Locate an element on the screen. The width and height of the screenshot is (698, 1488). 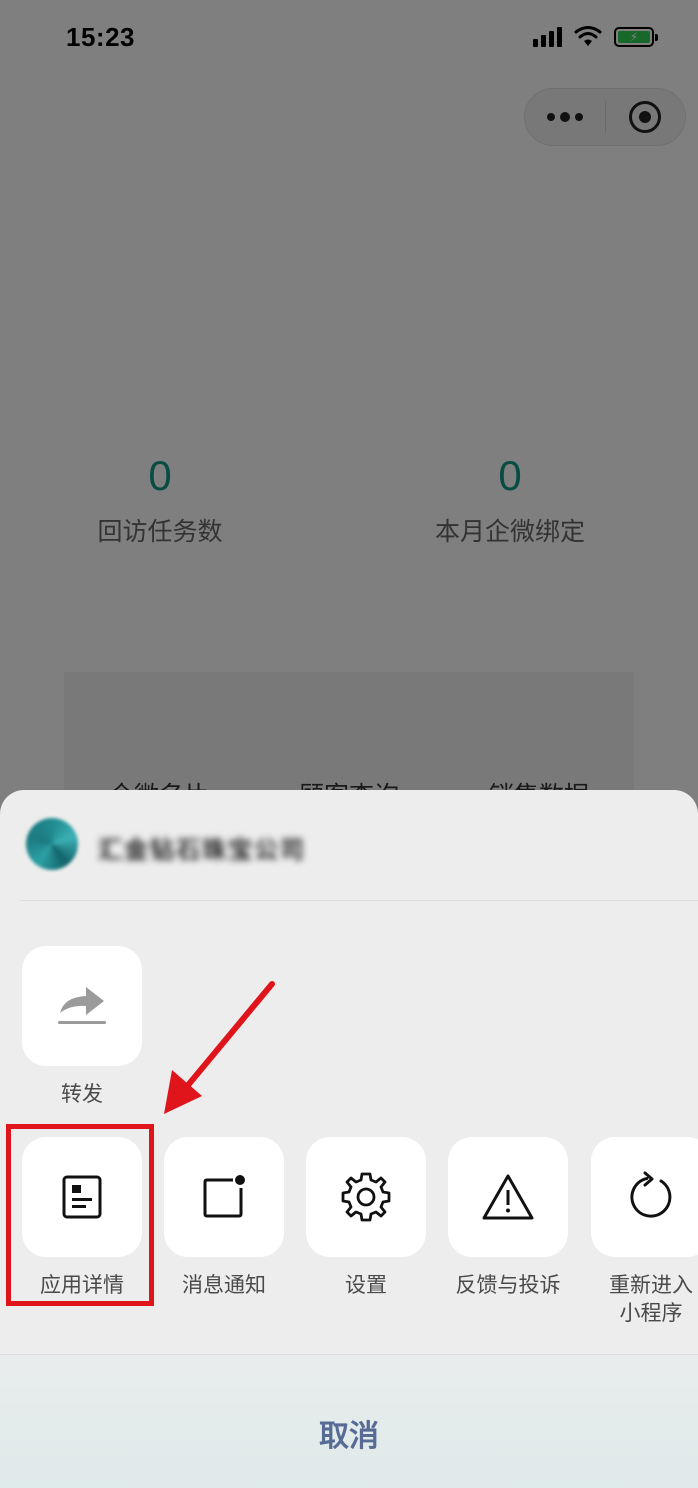
divider is located at coordinates (359, 900).